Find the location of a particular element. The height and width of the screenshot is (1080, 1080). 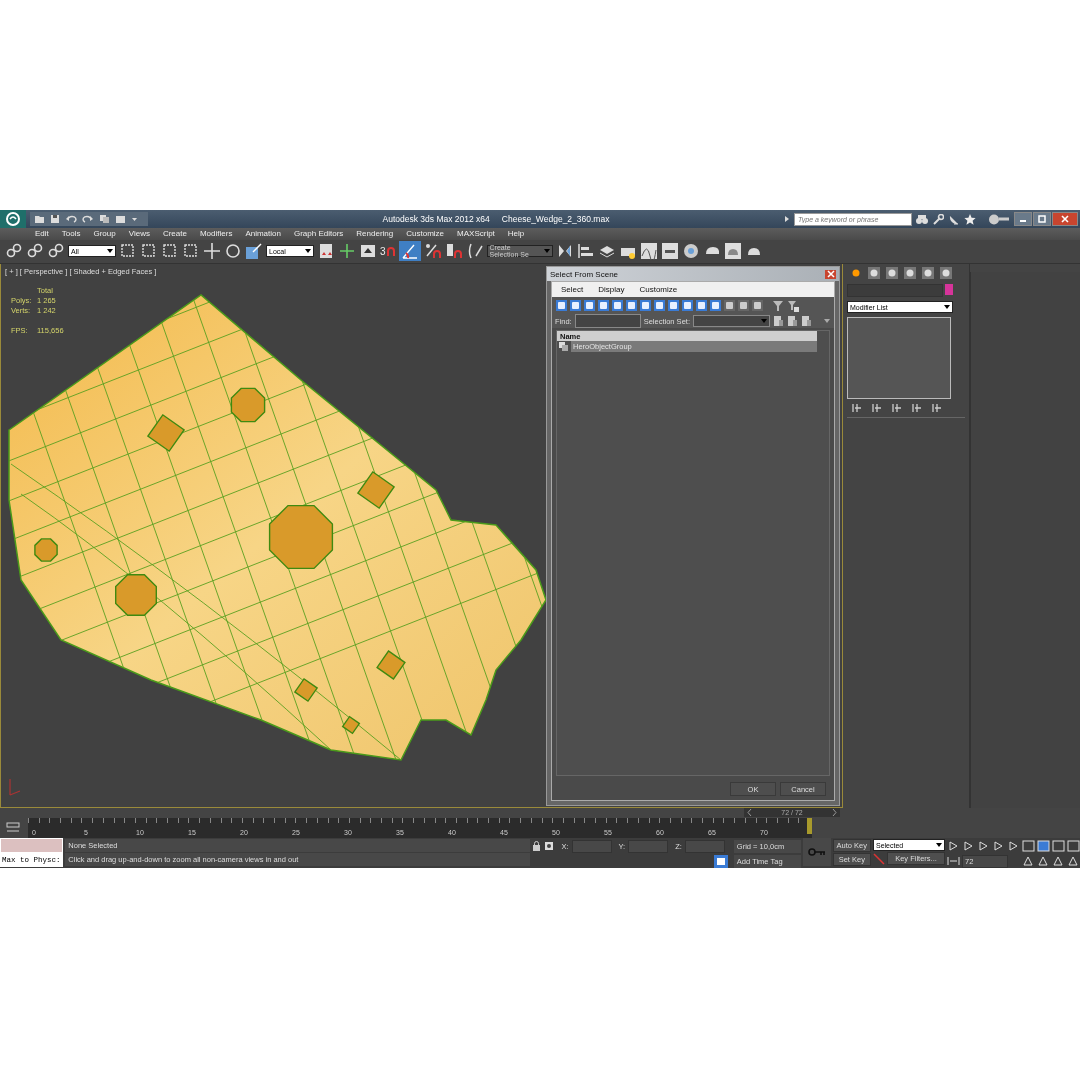

menu-item: Rendering is located at coordinates (375, 234).